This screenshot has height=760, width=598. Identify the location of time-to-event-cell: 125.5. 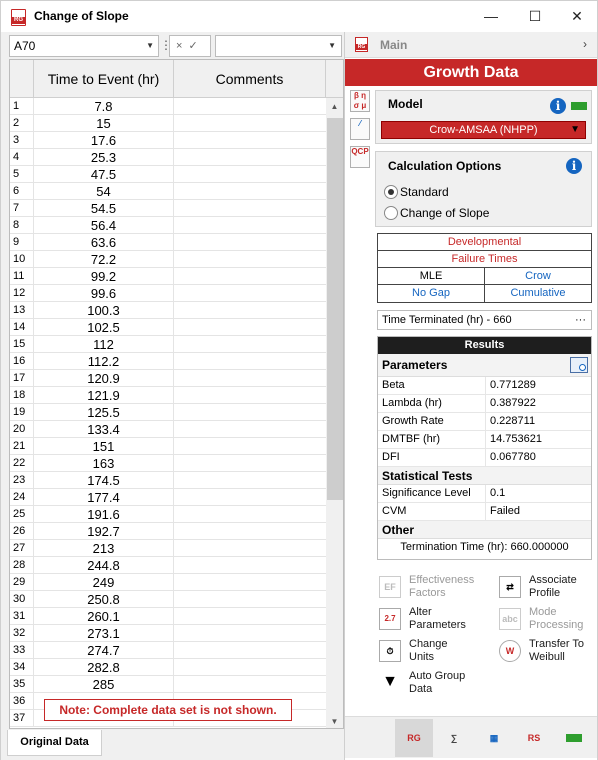
(104, 412).